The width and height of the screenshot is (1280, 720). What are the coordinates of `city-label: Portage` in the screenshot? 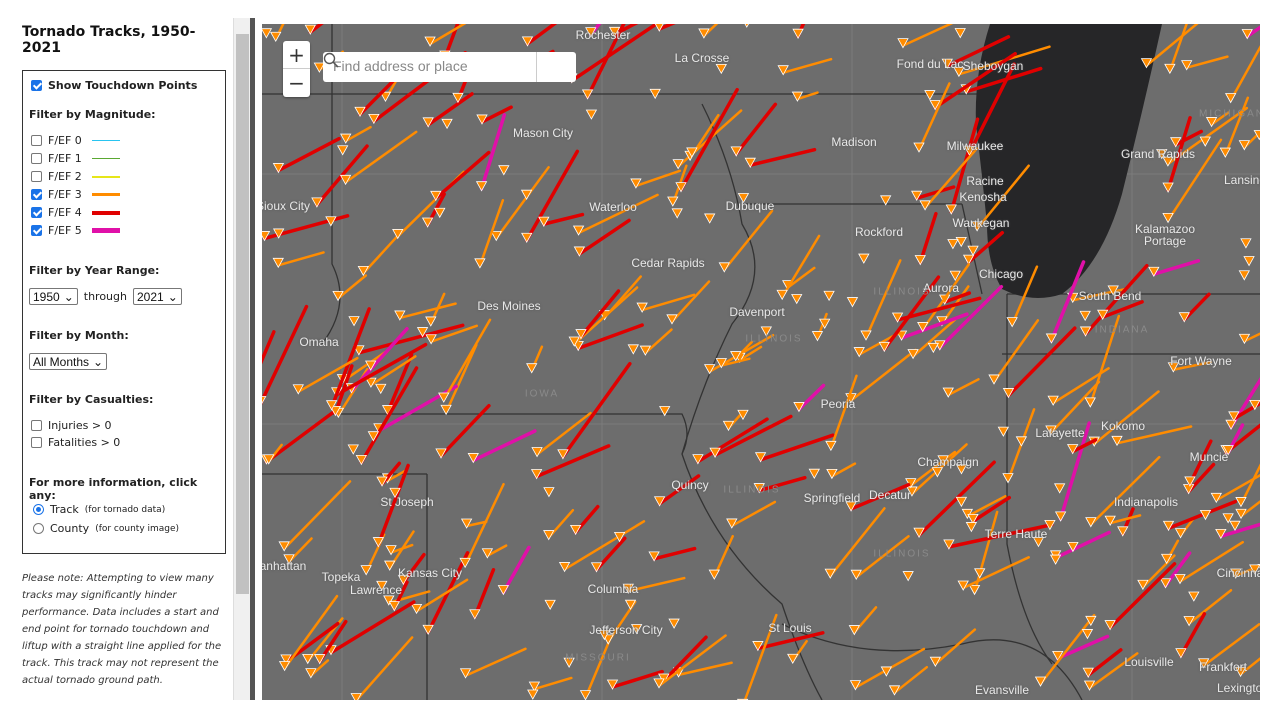 It's located at (1165, 241).